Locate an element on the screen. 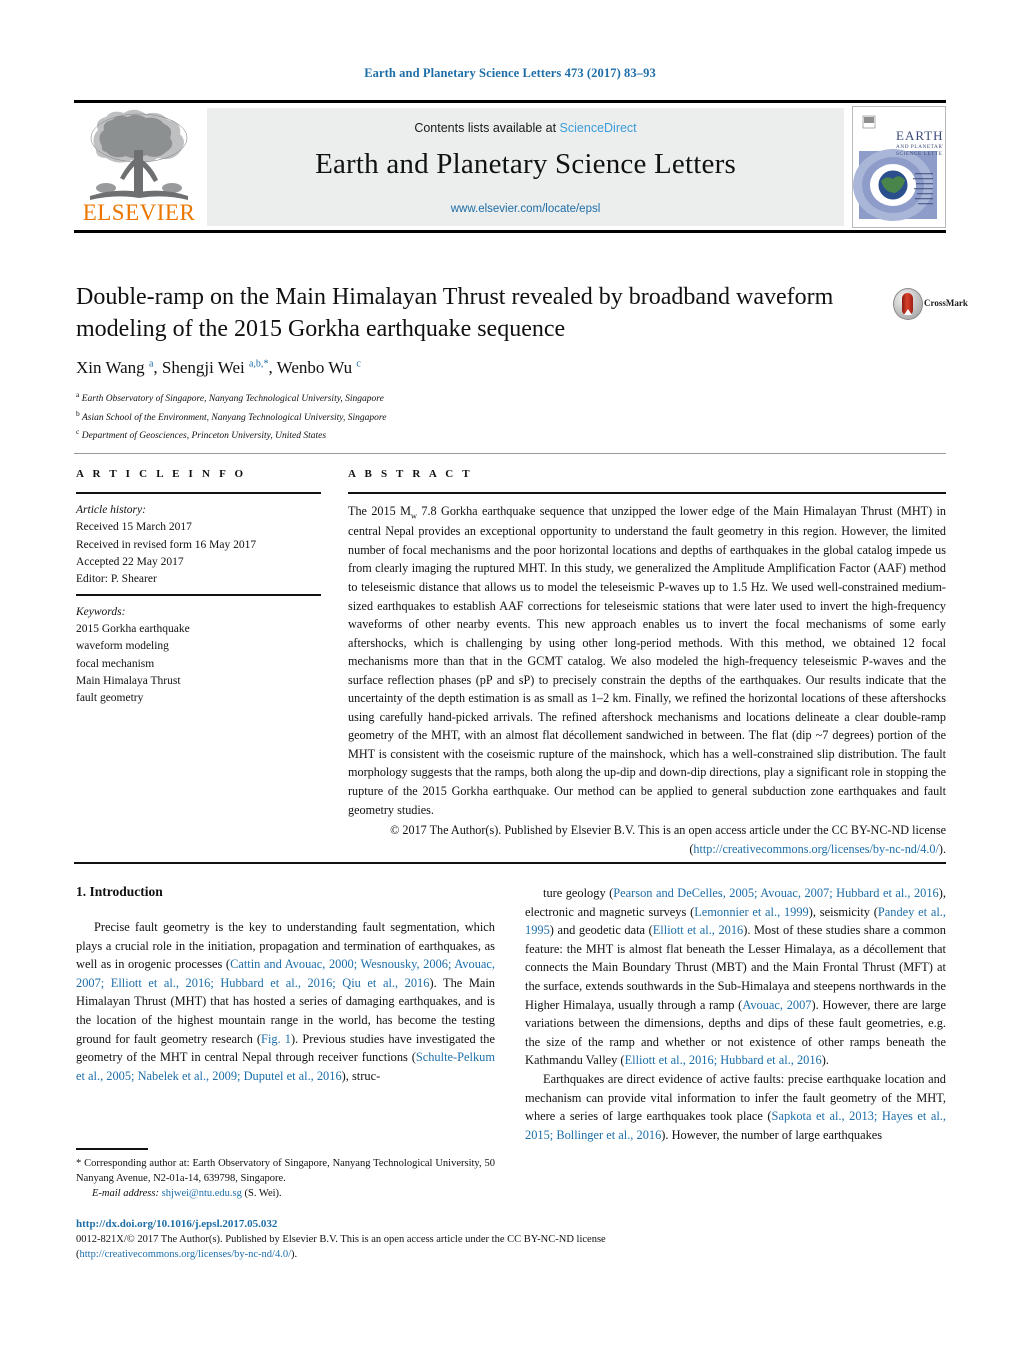 The image size is (1020, 1351). crossmark-icon is located at coordinates (908, 304).